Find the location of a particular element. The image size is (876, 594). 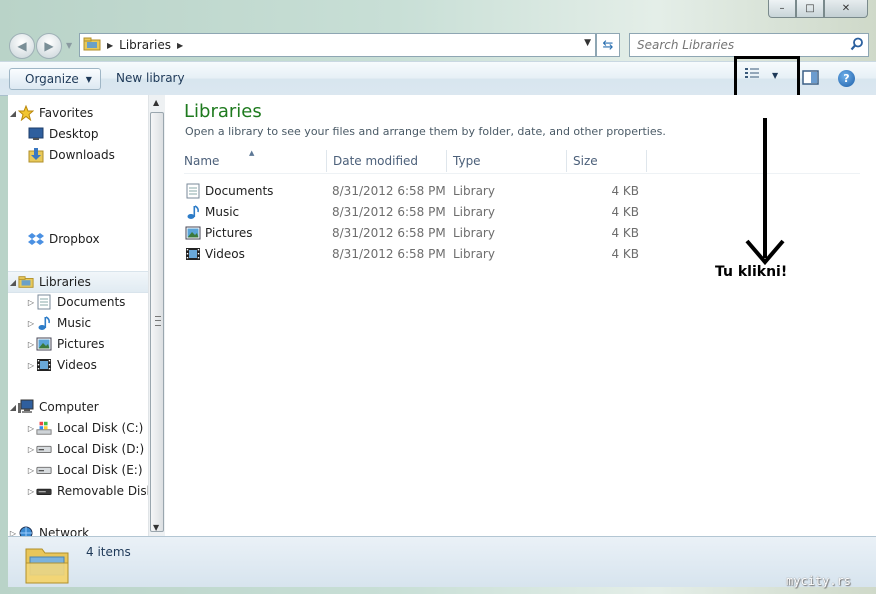

sidebar-item-removable-disk: ▷ Removable Disk ( is located at coordinates (94, 491).